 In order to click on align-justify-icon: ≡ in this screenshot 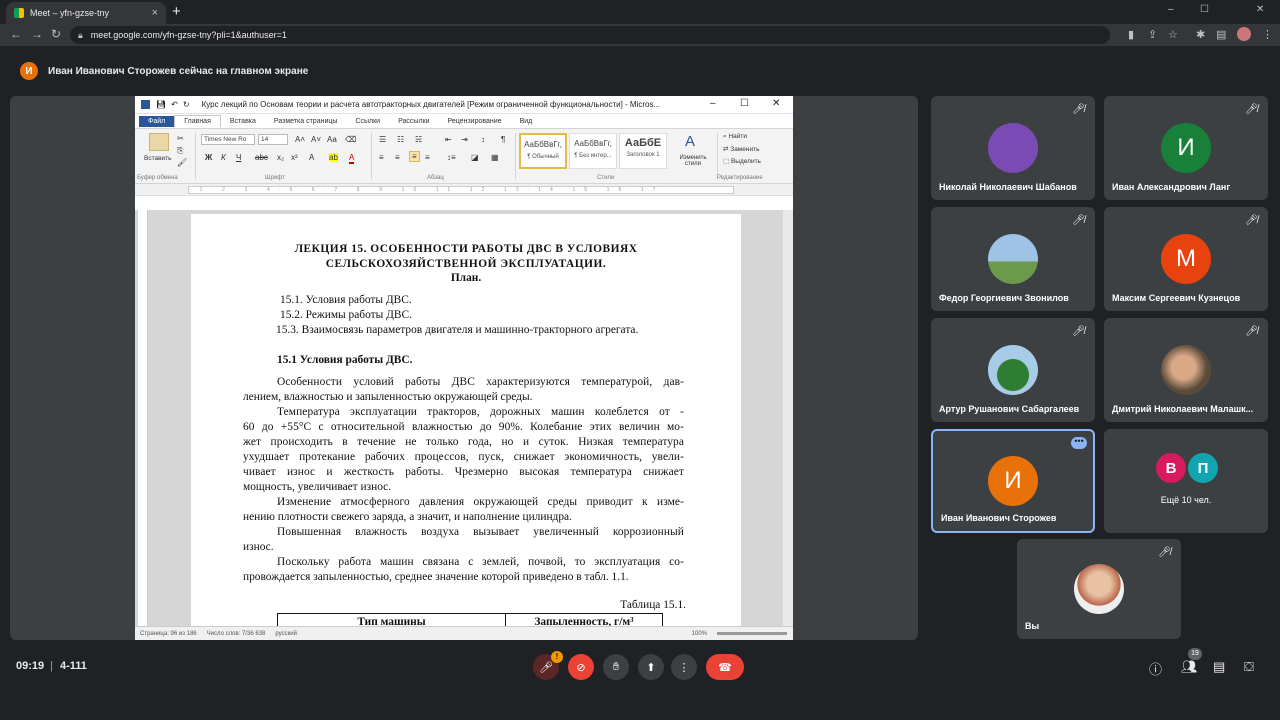, I will do `click(414, 156)`.